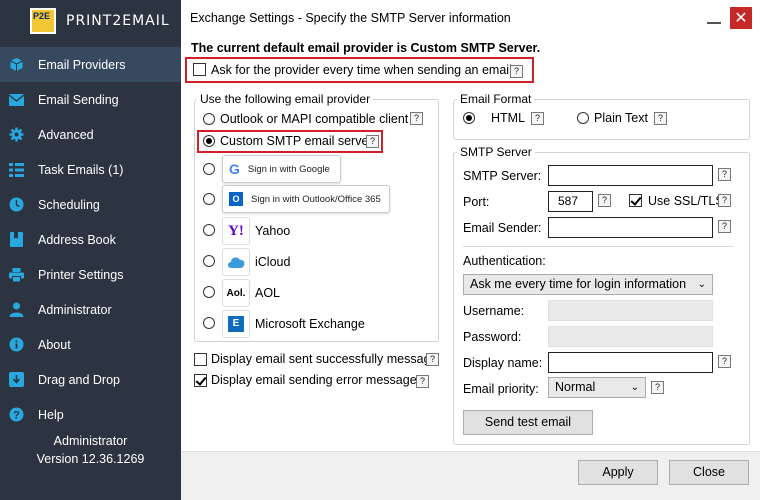 Image resolution: width=760 pixels, height=500 pixels. I want to click on sidebar-item-address-book: Address Book, so click(90, 239).